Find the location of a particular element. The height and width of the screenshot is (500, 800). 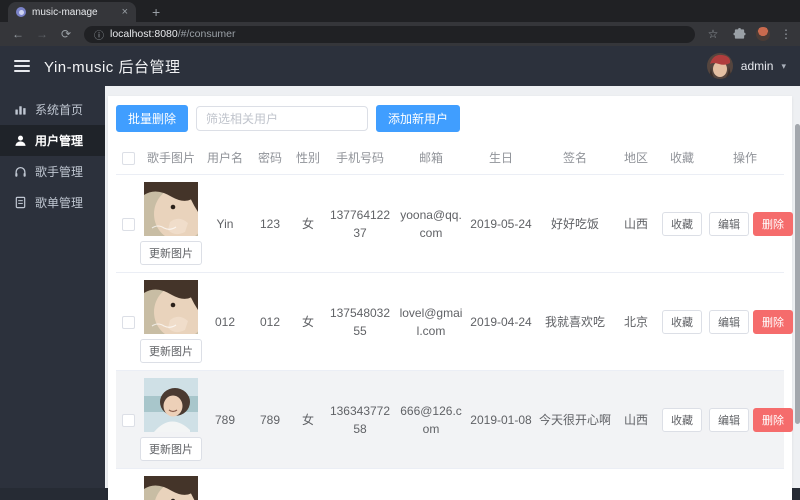

user-menu: admin ▾ is located at coordinates (746, 66).